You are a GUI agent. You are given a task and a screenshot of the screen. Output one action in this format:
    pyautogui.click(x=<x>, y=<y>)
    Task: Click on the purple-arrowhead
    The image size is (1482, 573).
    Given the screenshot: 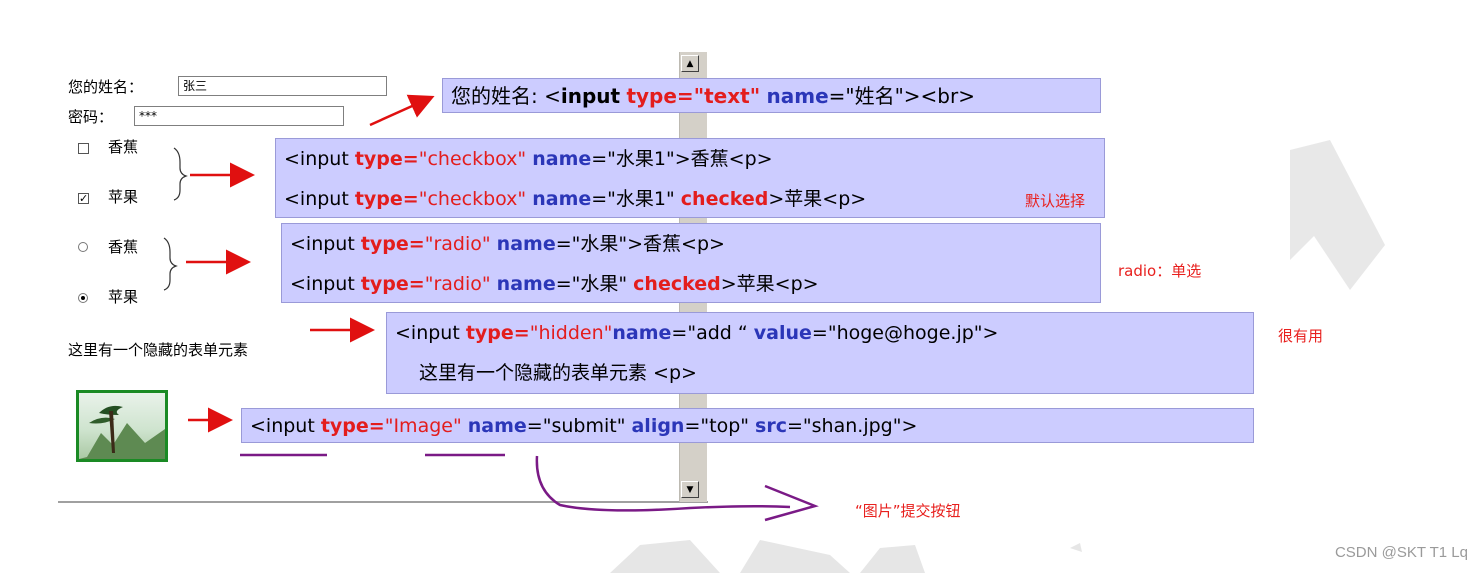 What is the action you would take?
    pyautogui.click(x=791, y=503)
    